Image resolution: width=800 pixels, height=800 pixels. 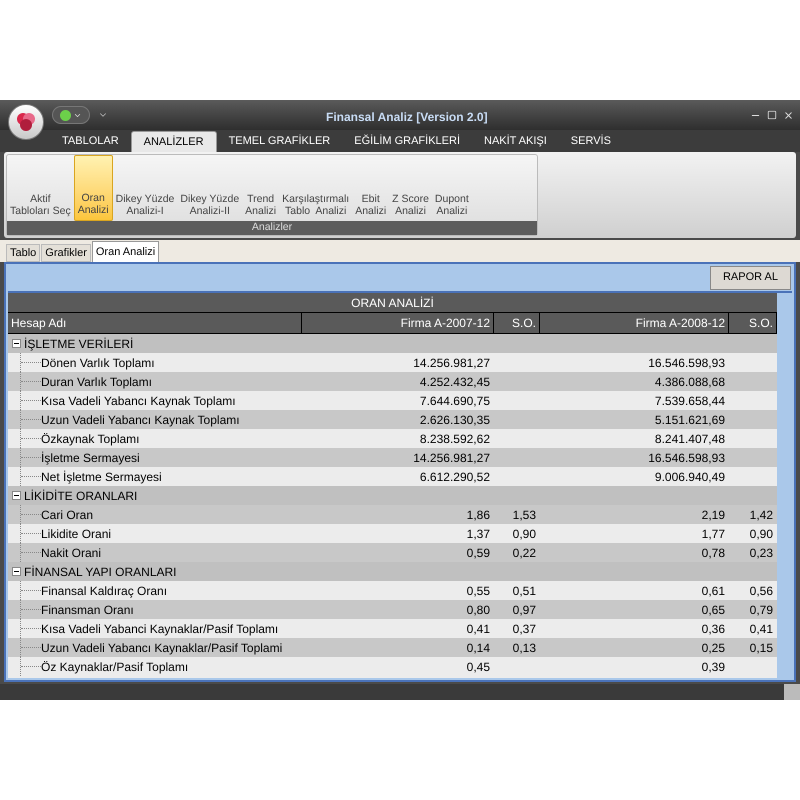 I want to click on ribbon-tab: ANALİZLER, so click(x=173, y=141).